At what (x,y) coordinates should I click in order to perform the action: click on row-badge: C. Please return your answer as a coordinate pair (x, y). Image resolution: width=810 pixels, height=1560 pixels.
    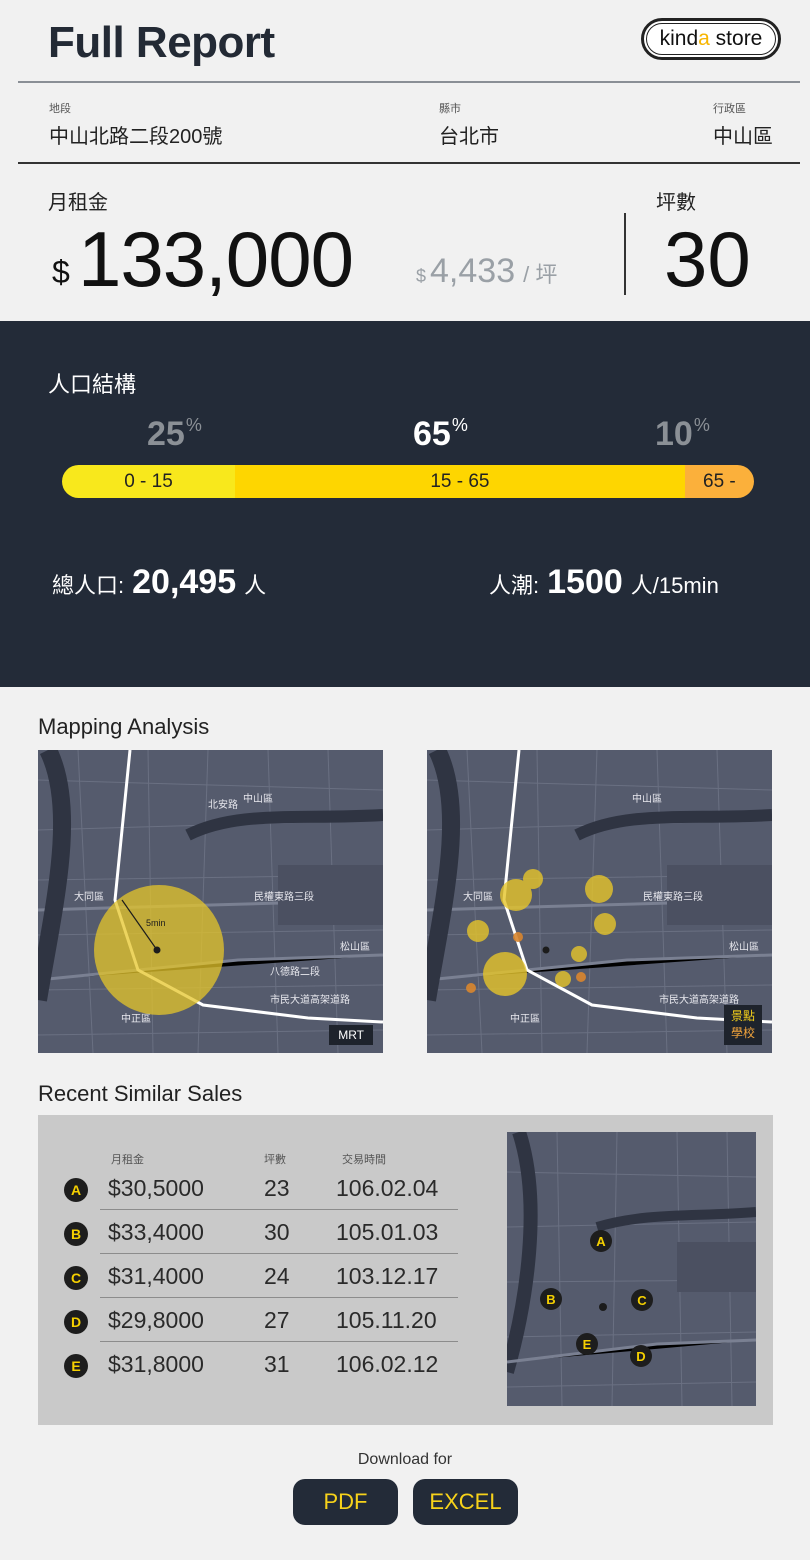
    Looking at the image, I should click on (76, 1278).